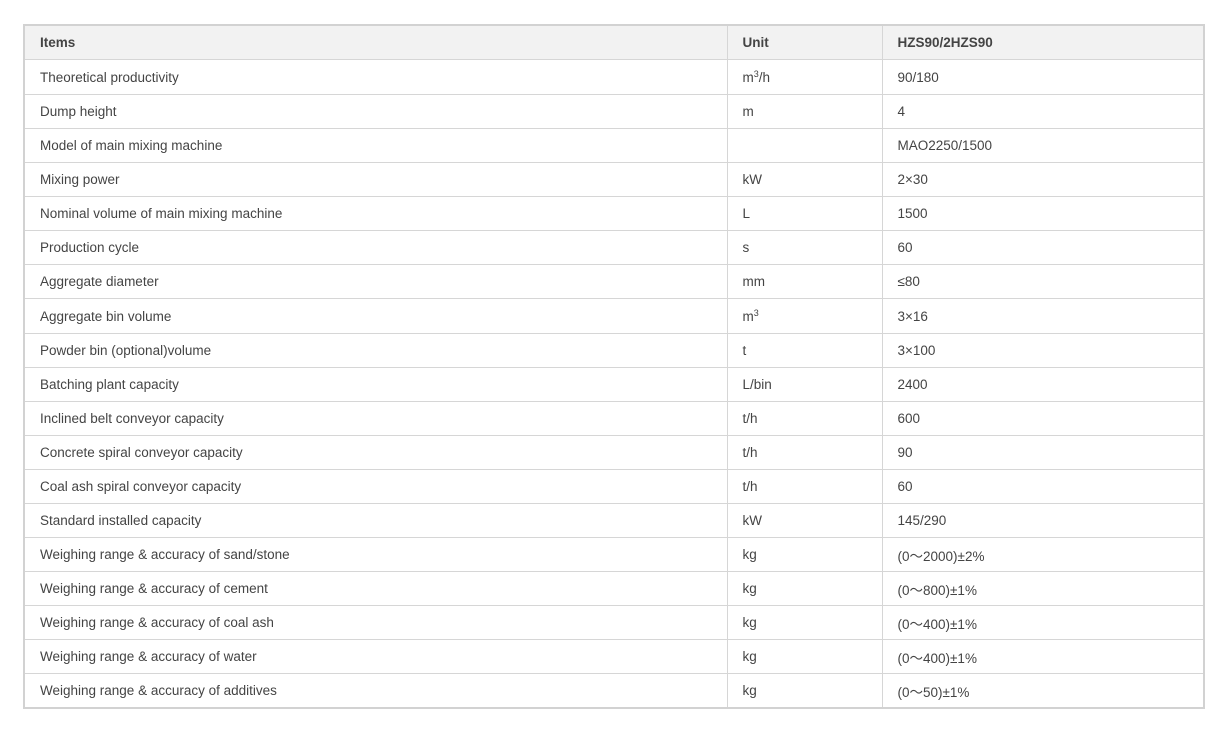 This screenshot has height=736, width=1217. Describe the element at coordinates (804, 281) in the screenshot. I see `unit-cell: mm` at that location.